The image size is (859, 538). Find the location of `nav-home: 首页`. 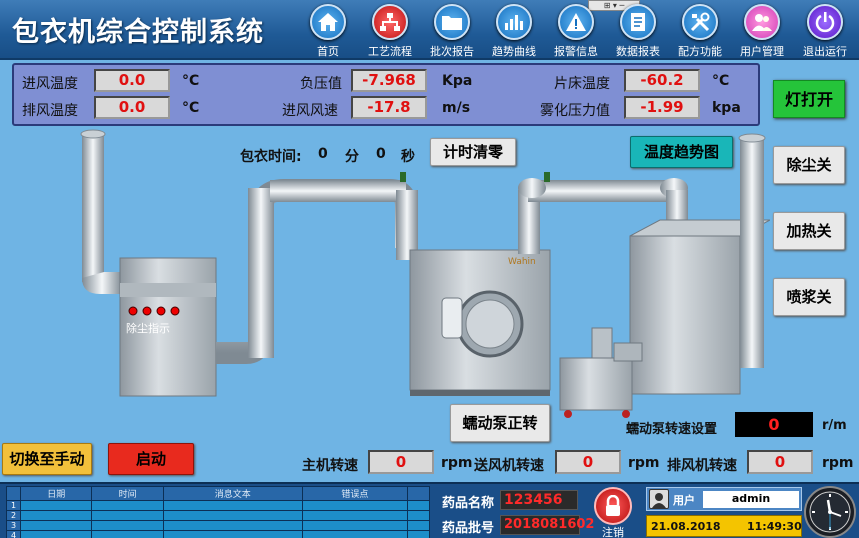

nav-home: 首页 is located at coordinates (328, 31).